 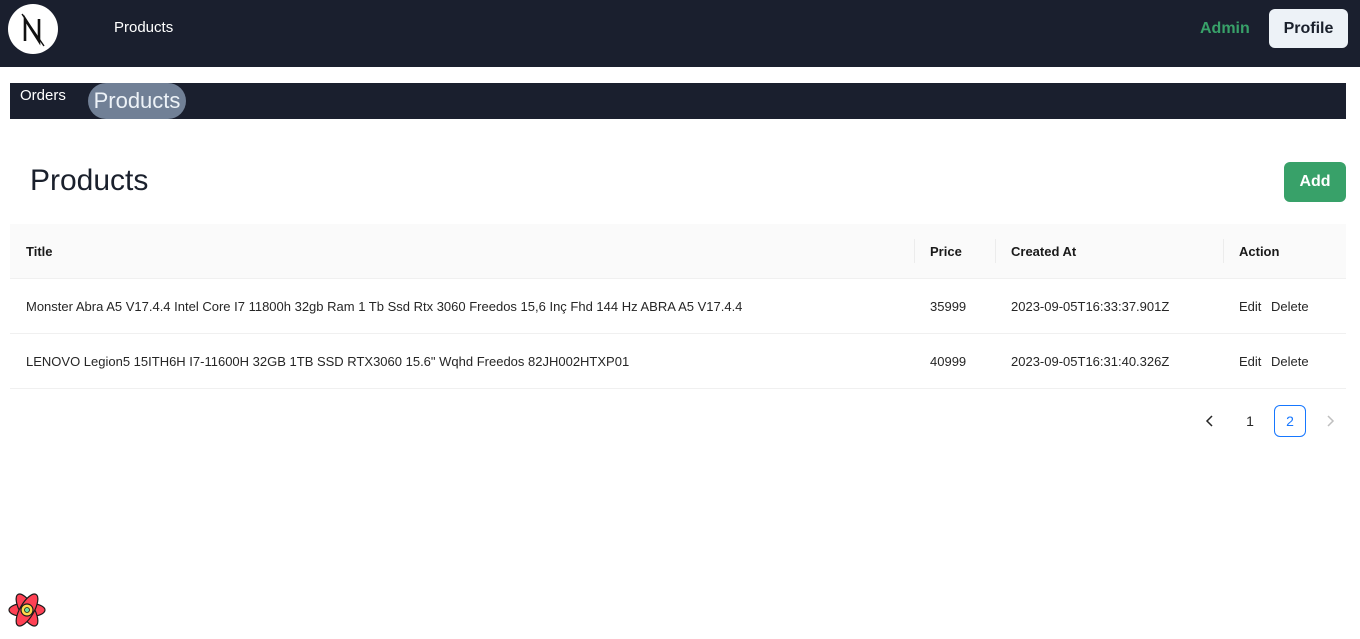 I want to click on subnav-item-products: Products, so click(x=137, y=101).